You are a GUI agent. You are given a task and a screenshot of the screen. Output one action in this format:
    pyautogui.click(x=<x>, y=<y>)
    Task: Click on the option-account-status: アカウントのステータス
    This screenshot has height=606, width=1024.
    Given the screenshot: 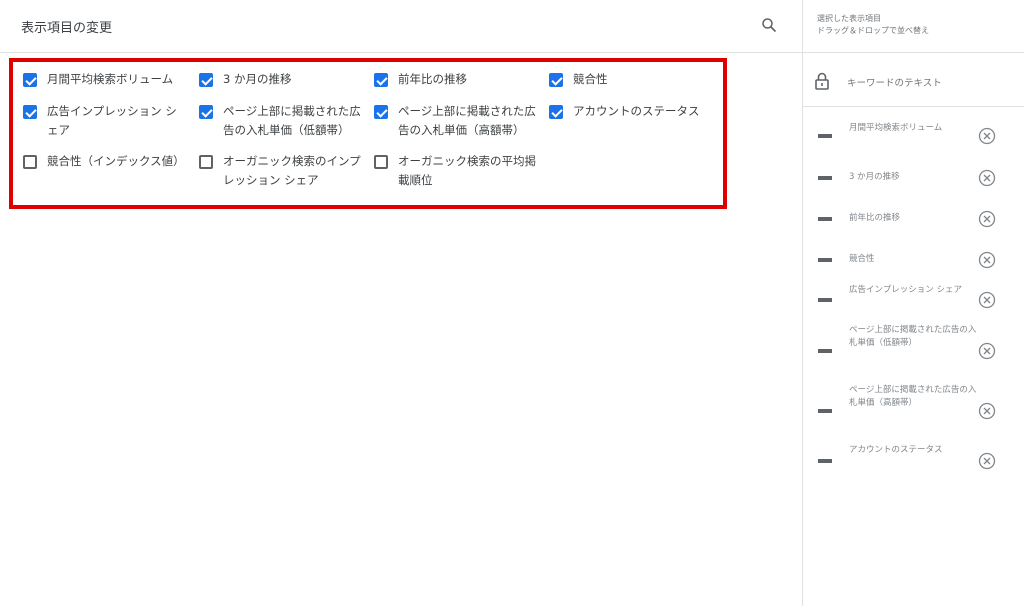 What is the action you would take?
    pyautogui.click(x=634, y=111)
    